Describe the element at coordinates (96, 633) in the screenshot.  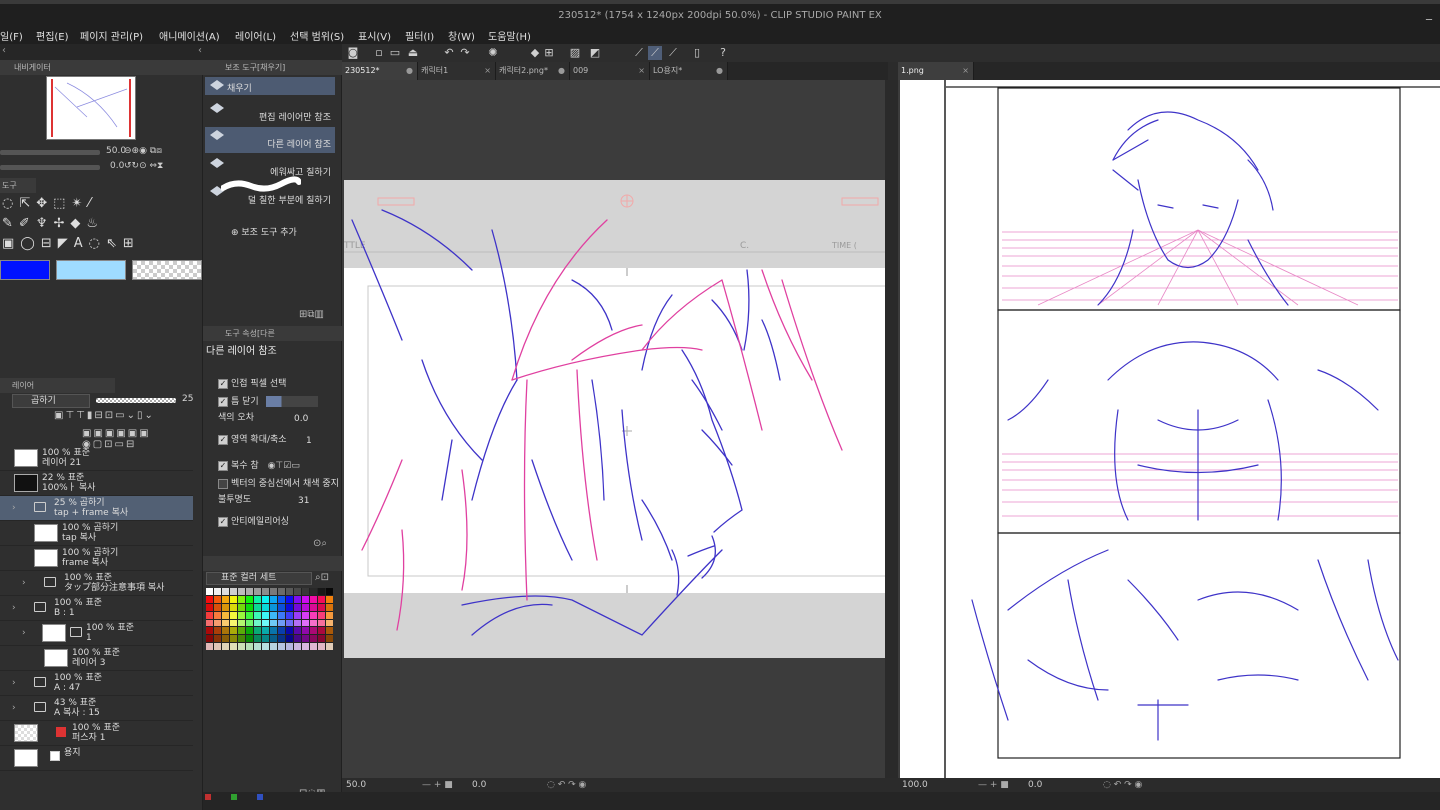
I see `layer-row: › 100 % 표준 1` at that location.